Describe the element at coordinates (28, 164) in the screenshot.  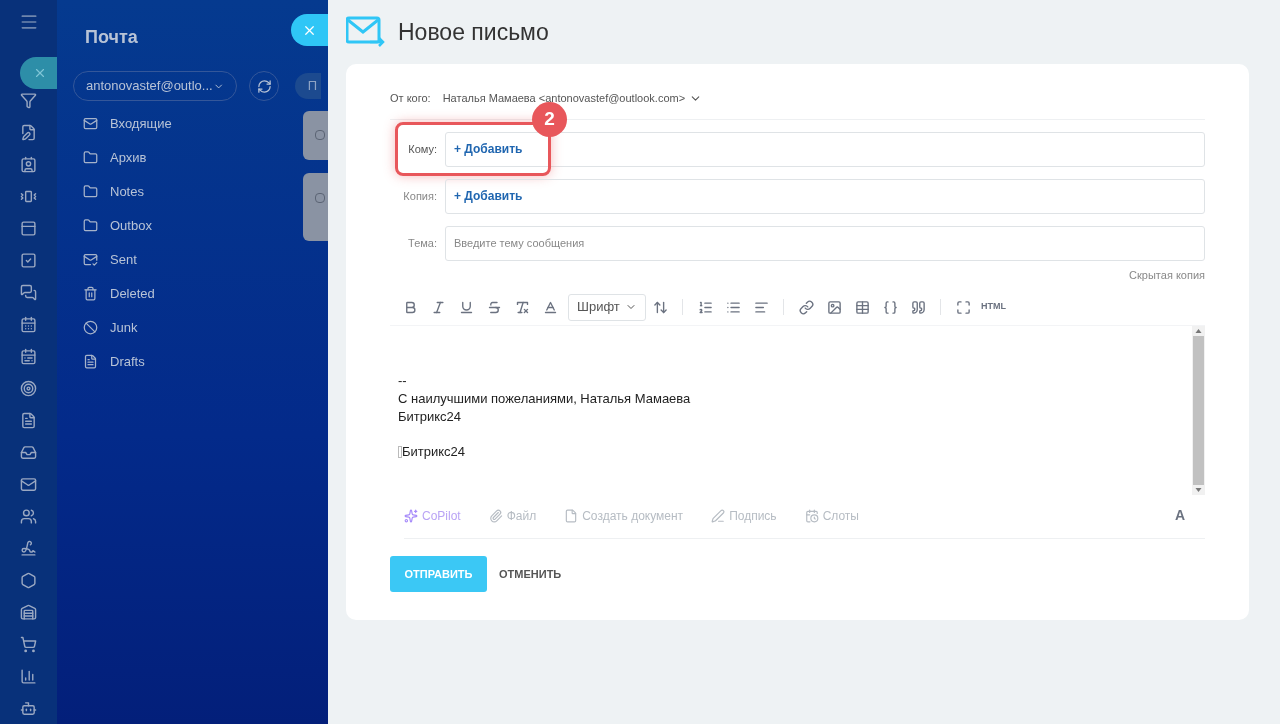
I see `contact-card-icon` at that location.